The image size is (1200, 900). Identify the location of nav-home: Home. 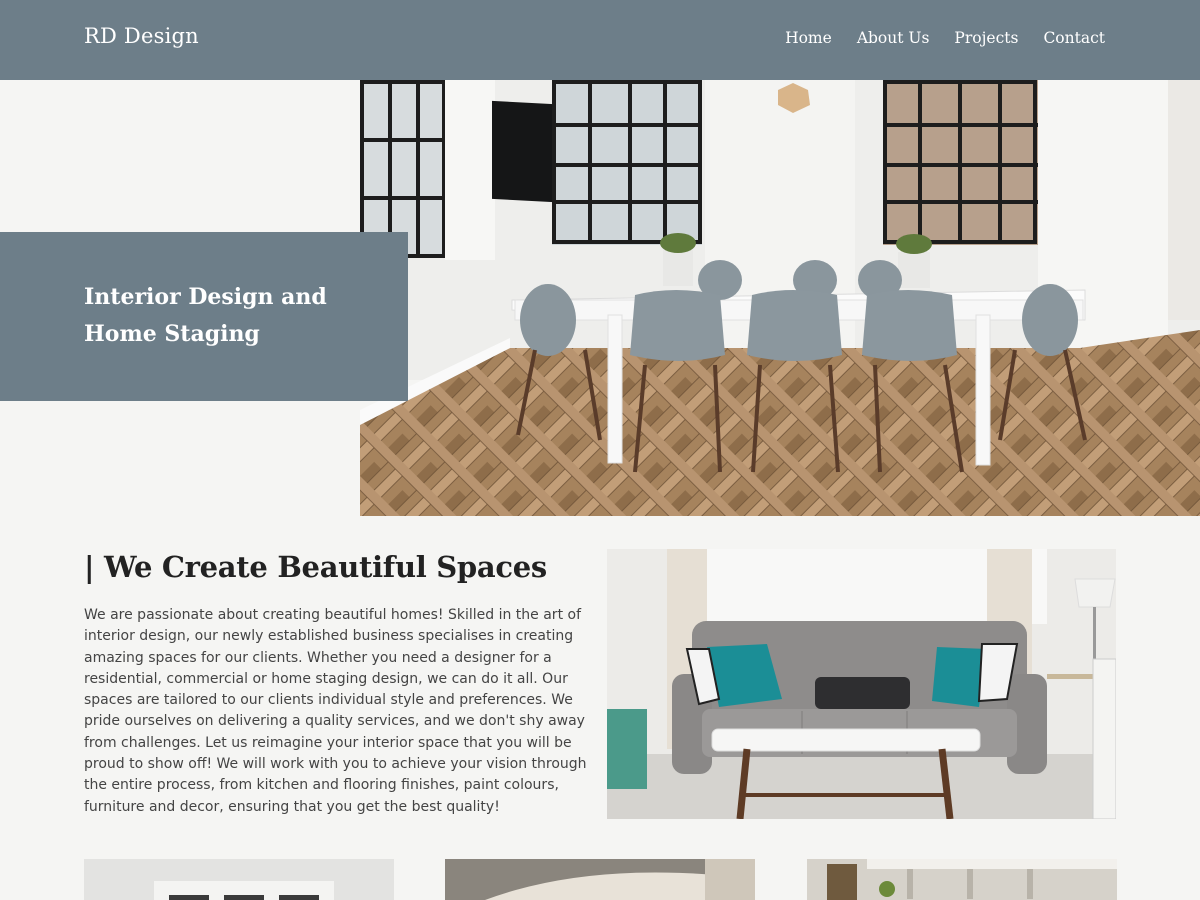
(808, 38).